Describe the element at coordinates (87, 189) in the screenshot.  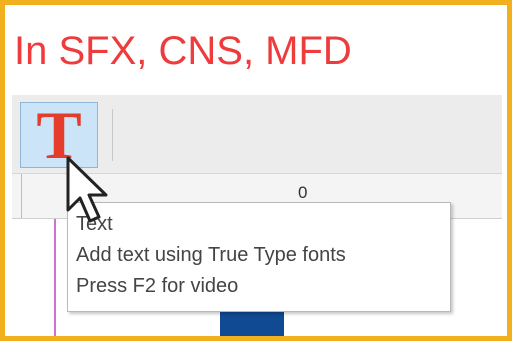
I see `mouse-pointer-icon` at that location.